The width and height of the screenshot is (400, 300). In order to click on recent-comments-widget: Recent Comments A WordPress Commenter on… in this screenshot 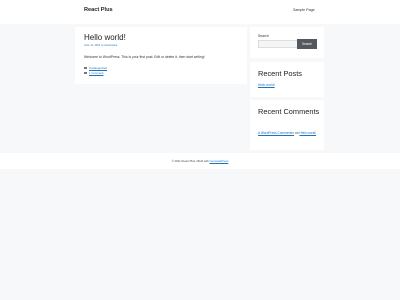, I will do `click(287, 125)`.